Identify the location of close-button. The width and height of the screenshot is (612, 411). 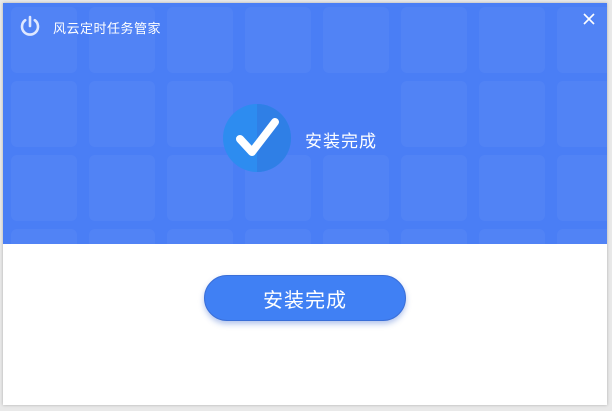
(589, 19).